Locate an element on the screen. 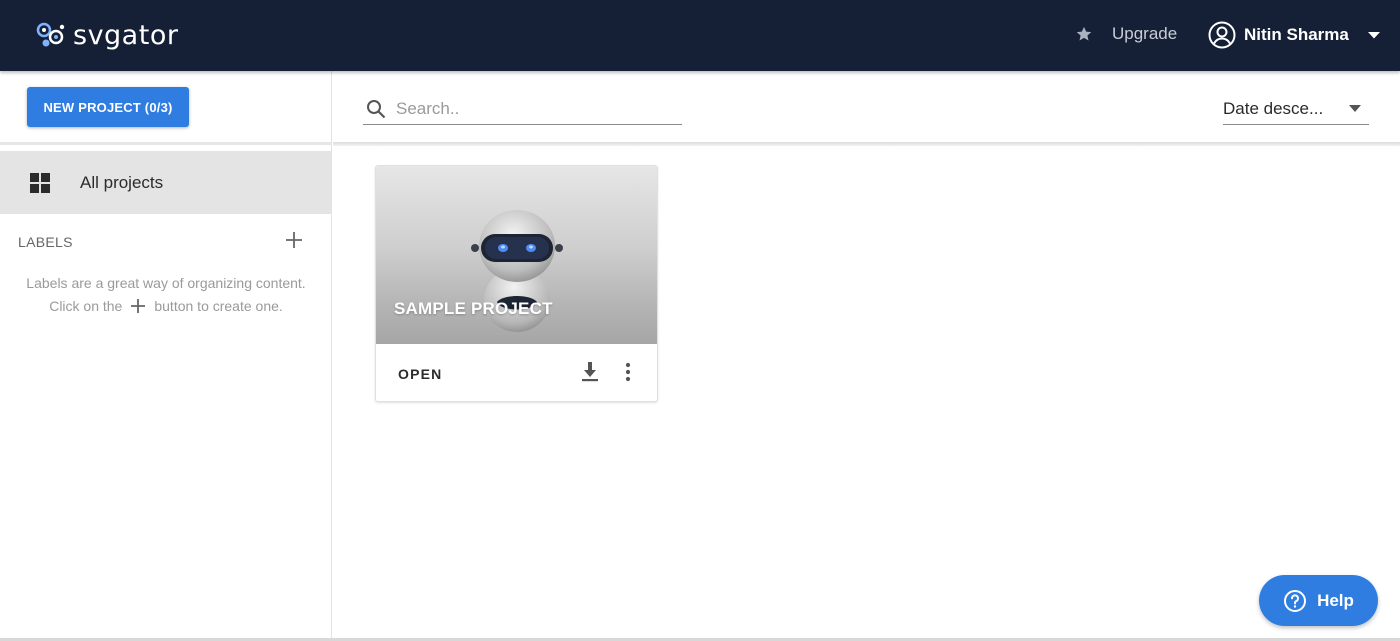  svgator-logo: svgator is located at coordinates (106, 35).